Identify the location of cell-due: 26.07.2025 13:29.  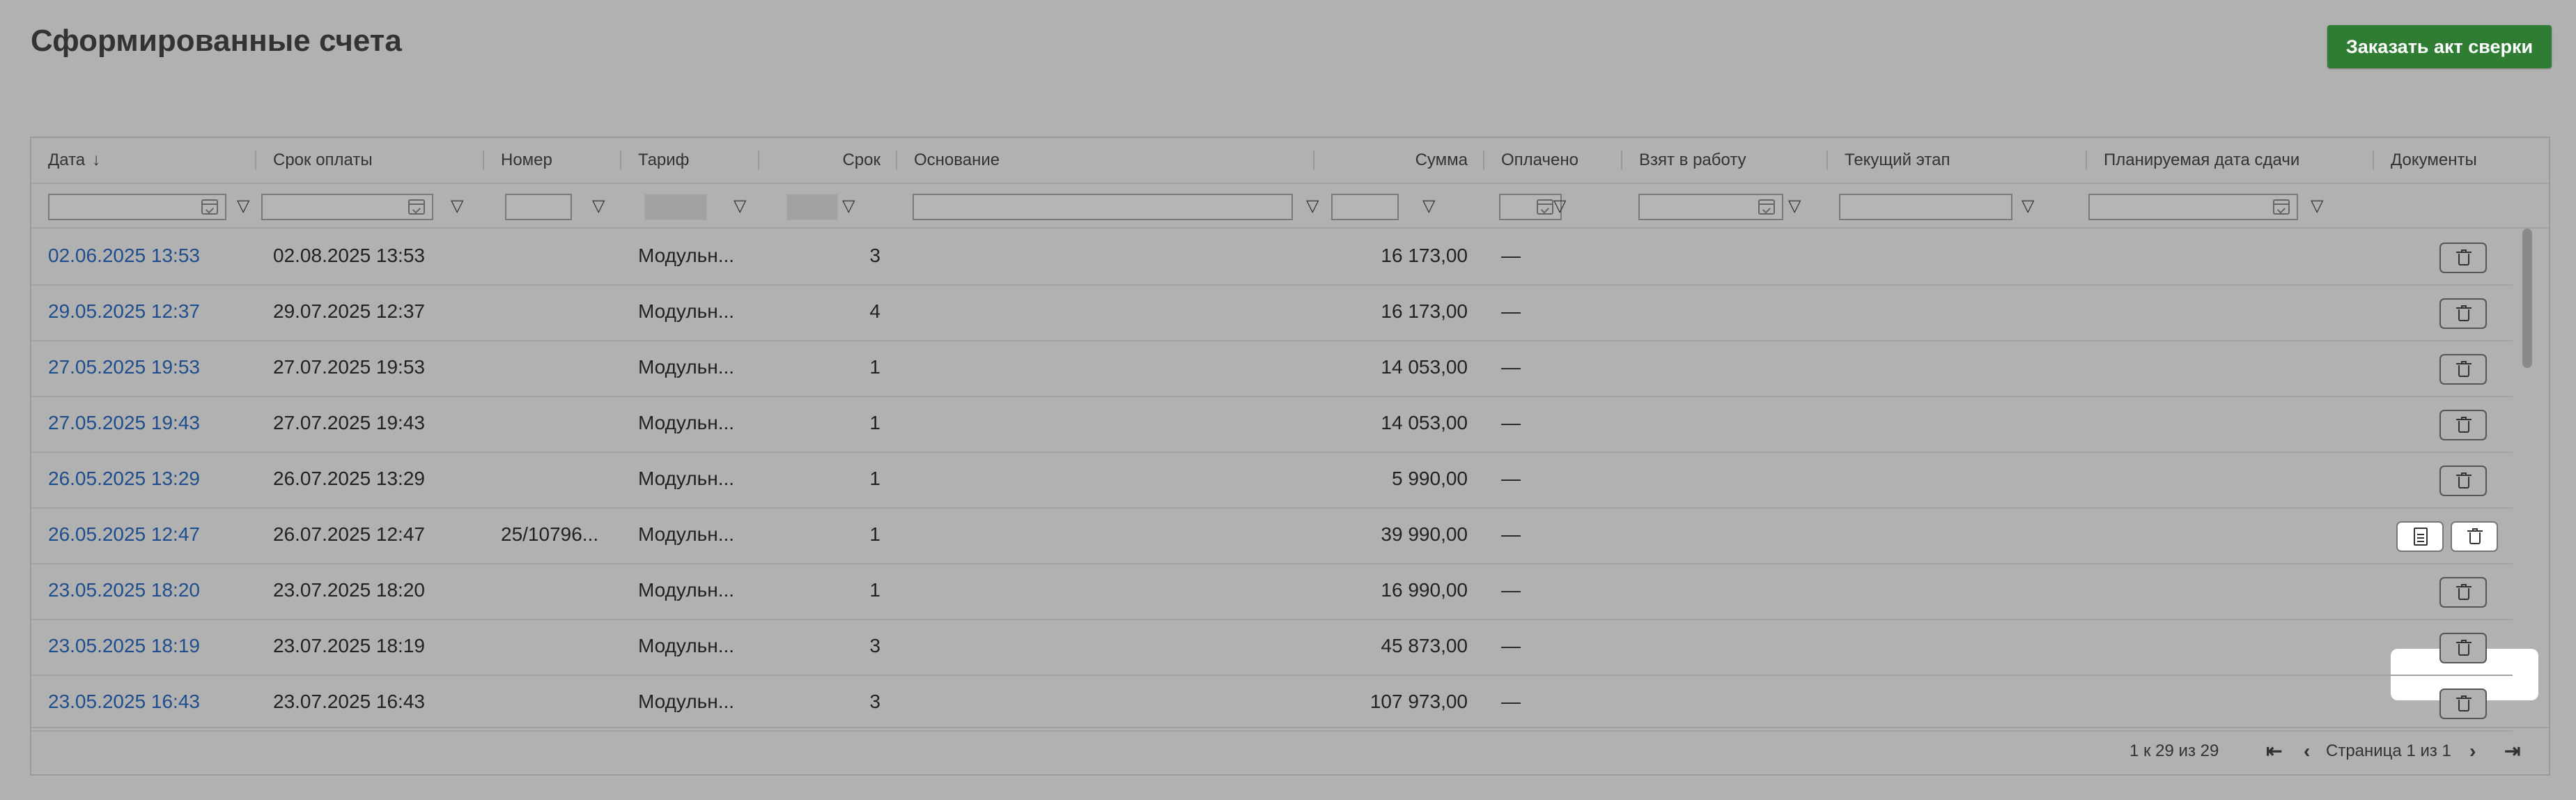
(349, 479).